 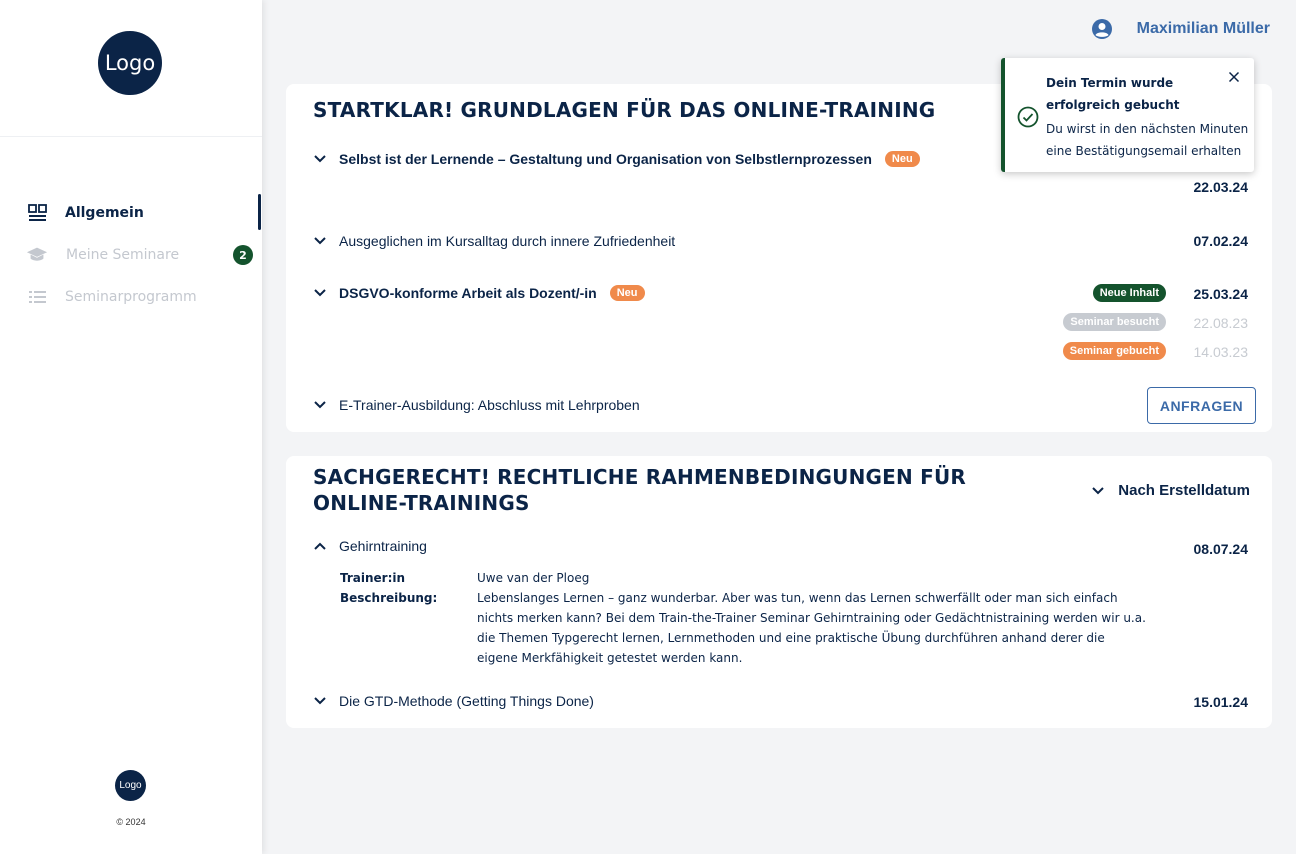 I want to click on seminar-date: 22.03.24, so click(x=1221, y=187).